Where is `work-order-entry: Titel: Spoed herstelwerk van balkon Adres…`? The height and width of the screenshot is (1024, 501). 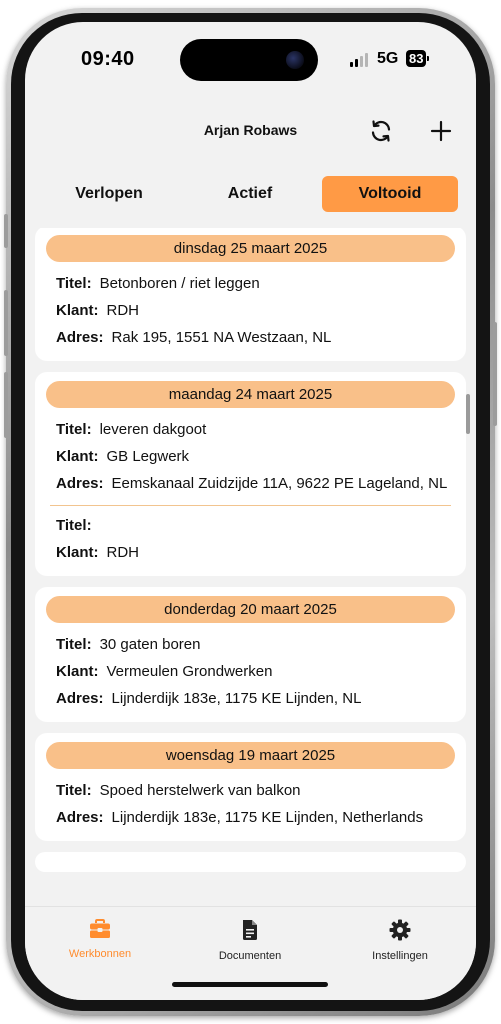
work-order-entry: Titel: Spoed herstelwerk van balkon Adres… is located at coordinates (250, 798).